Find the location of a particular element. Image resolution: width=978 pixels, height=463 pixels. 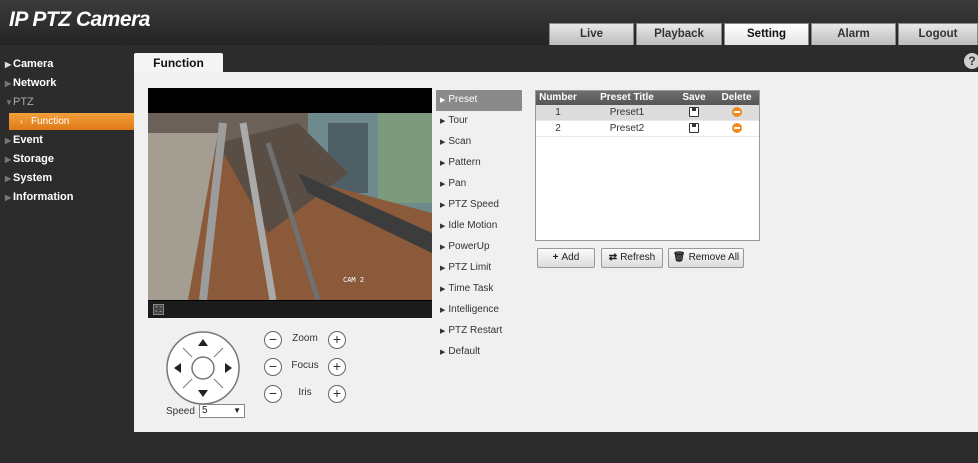

column-header-number: Number is located at coordinates (558, 97).